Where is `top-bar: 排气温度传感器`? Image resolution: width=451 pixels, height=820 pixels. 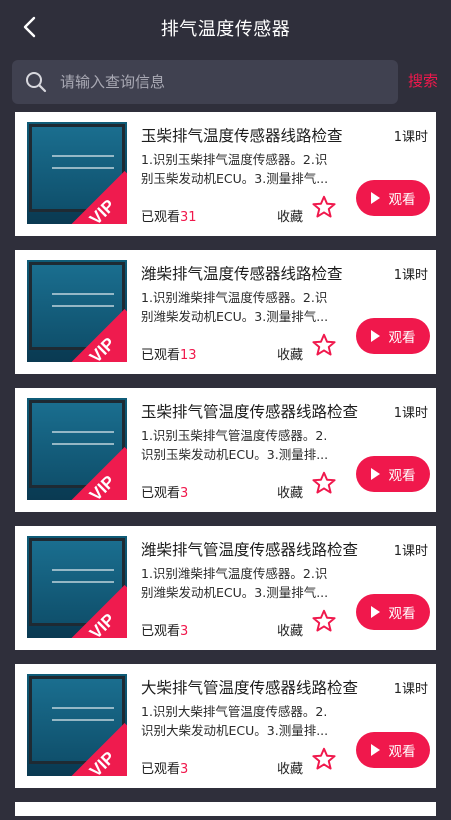
top-bar: 排气温度传感器 is located at coordinates (225, 28).